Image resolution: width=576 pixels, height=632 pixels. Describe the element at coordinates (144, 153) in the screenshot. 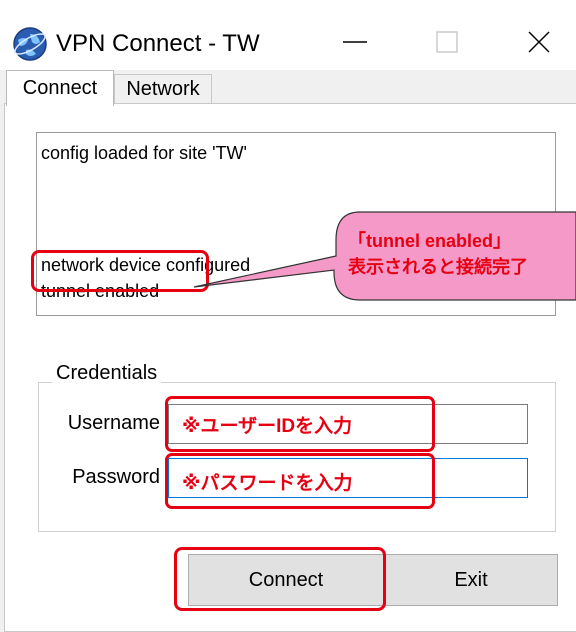

I see `log-line: config loaded for site 'TW'` at that location.